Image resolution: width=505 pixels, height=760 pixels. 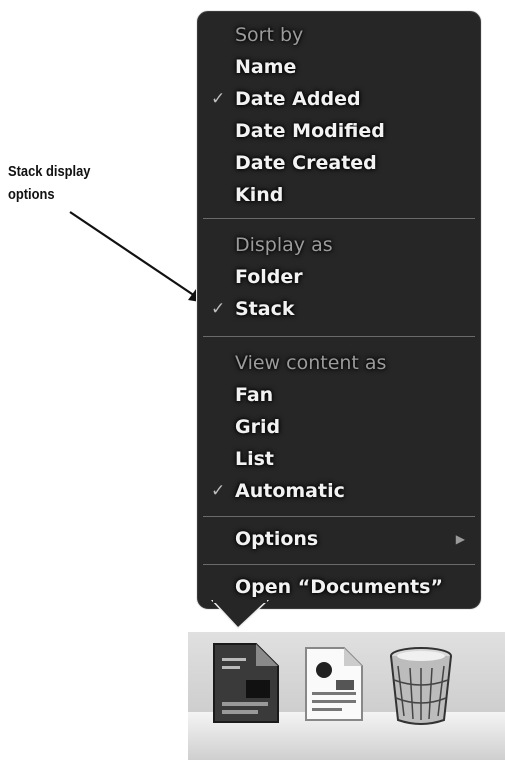 What do you see at coordinates (334, 684) in the screenshot?
I see `document-file-icon` at bounding box center [334, 684].